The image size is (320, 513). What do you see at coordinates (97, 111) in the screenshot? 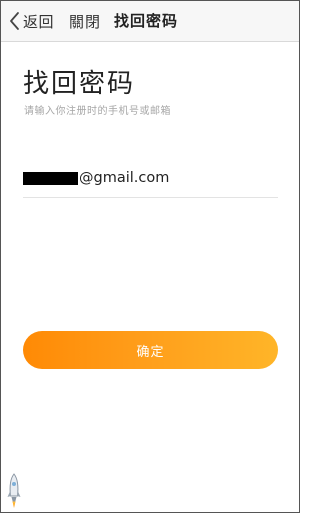
I see `page-subtitle: 请输入你注册时的手机号或邮箱` at bounding box center [97, 111].